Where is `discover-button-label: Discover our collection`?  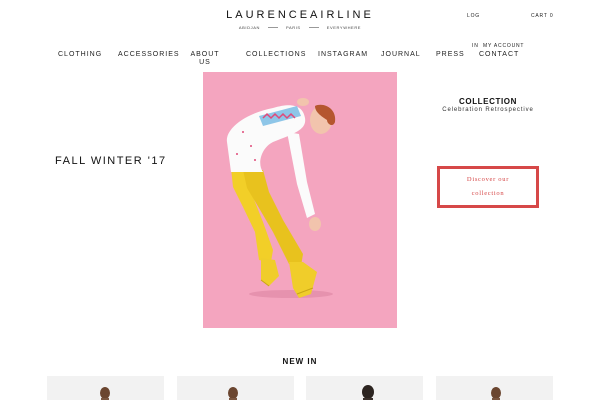 discover-button-label: Discover our collection is located at coordinates (488, 186).